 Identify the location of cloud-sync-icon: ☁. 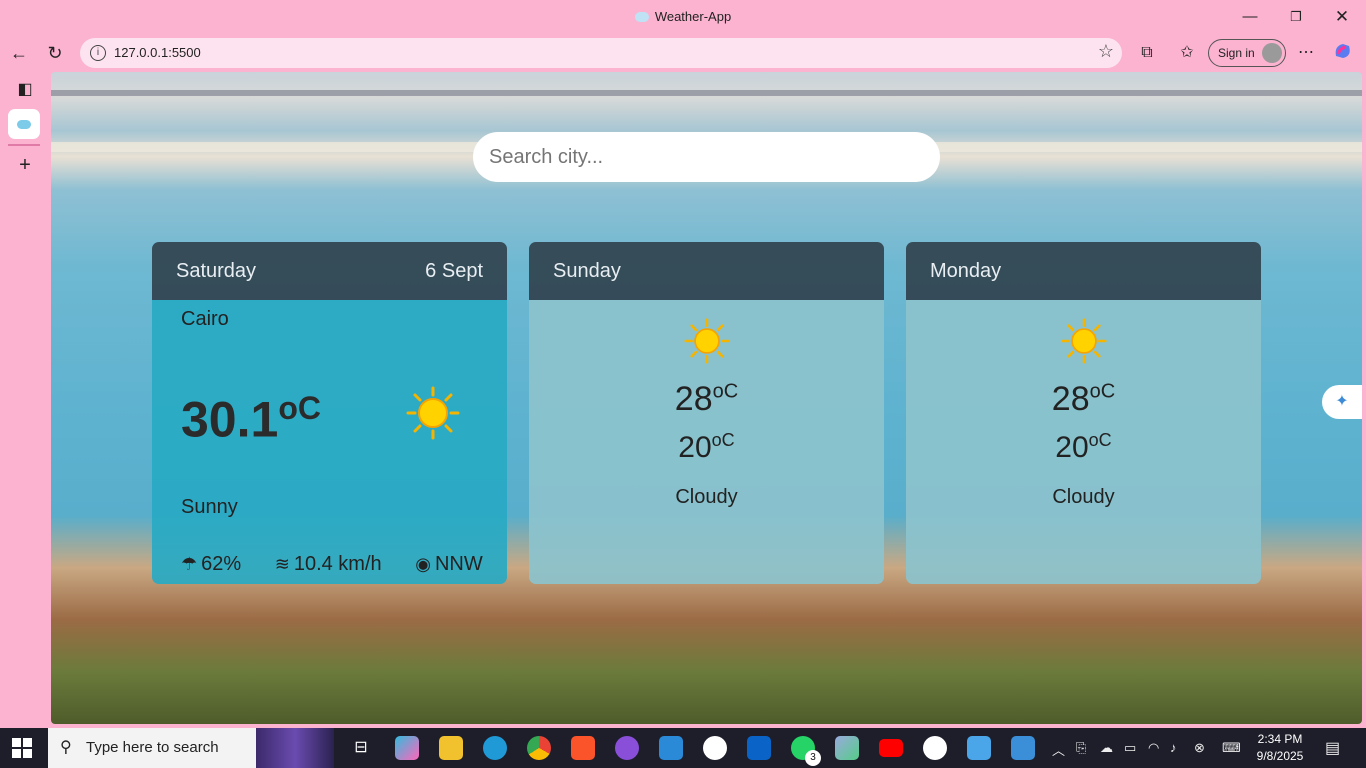
(1106, 748).